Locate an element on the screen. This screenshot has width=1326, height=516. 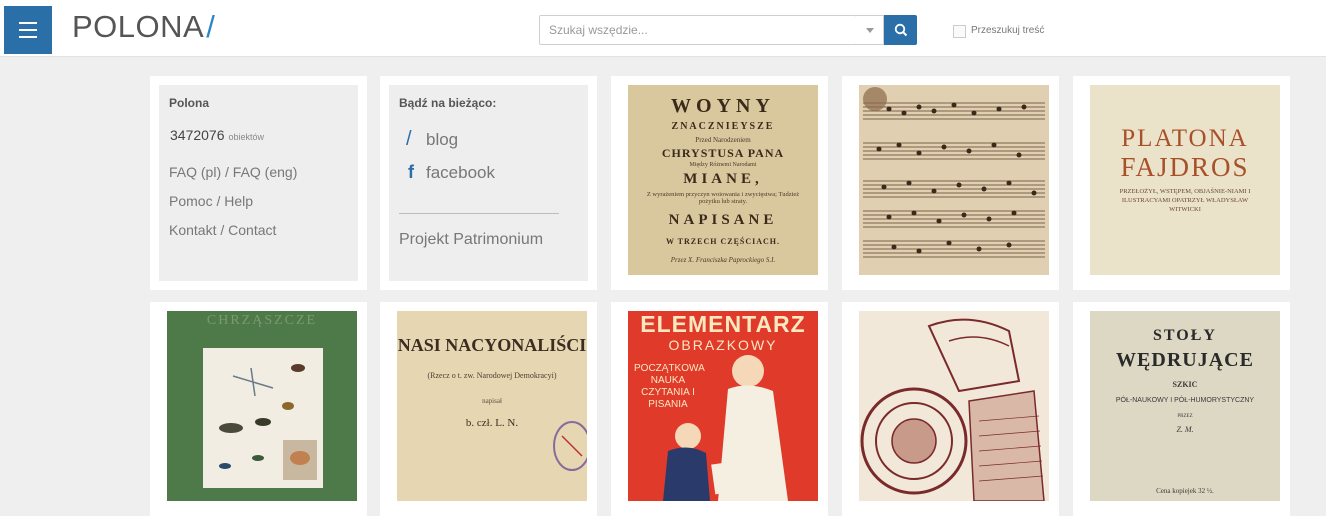
blog-link: / blog is located at coordinates (432, 139).